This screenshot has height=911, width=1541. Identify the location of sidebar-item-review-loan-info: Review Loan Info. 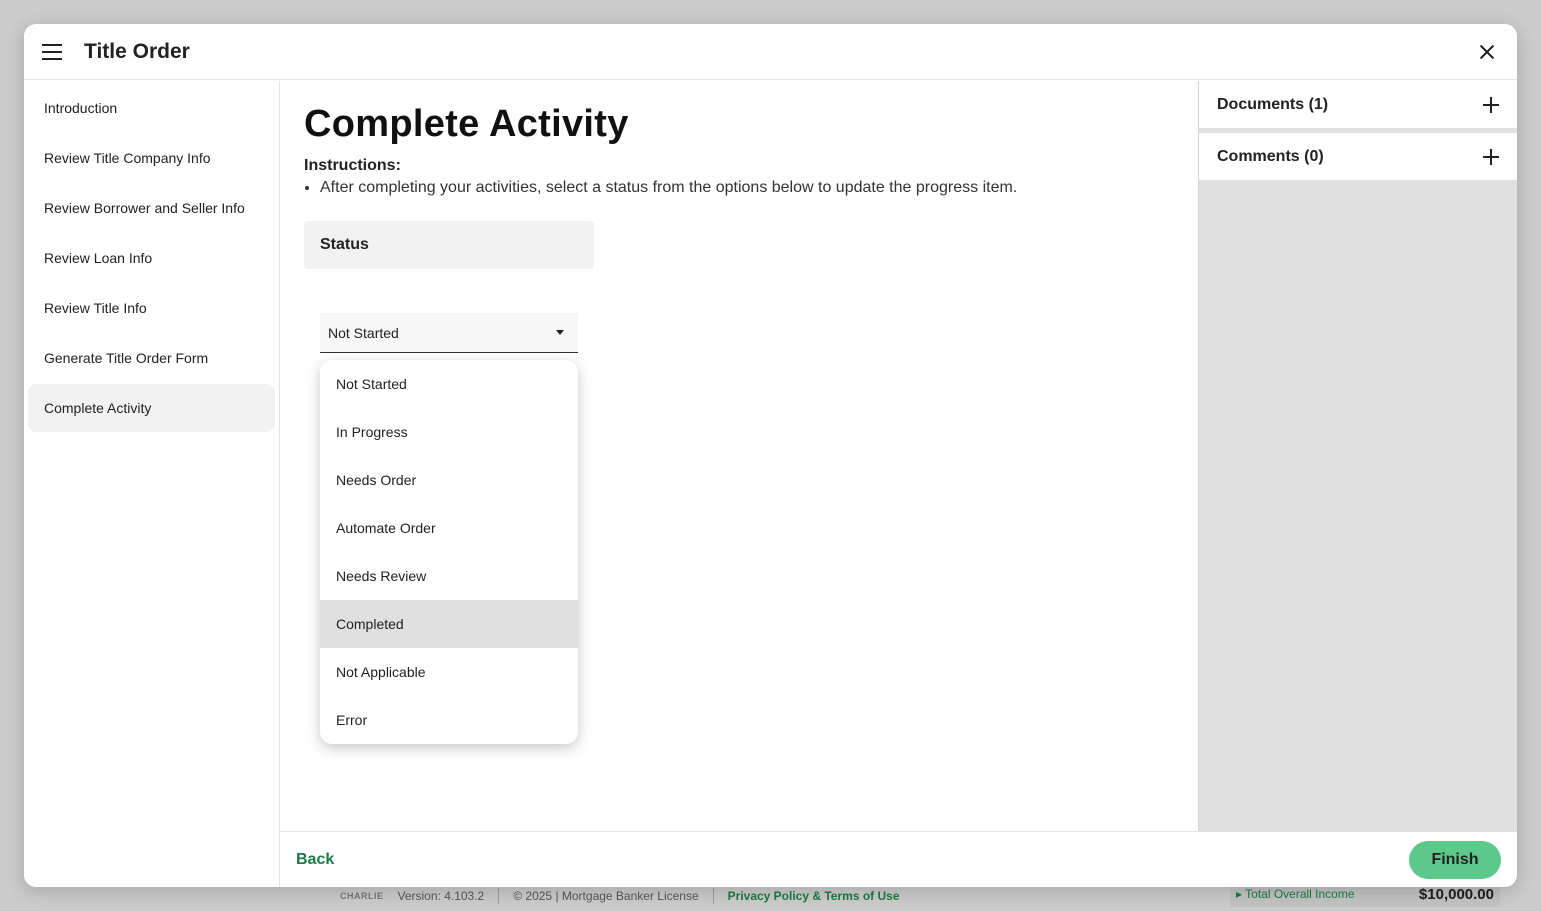
(151, 258).